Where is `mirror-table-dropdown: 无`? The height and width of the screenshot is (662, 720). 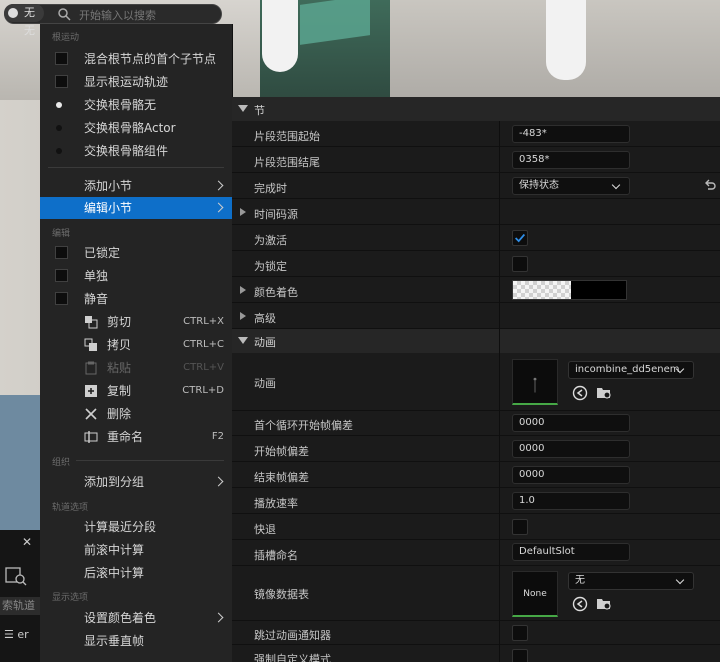 mirror-table-dropdown: 无 is located at coordinates (631, 581).